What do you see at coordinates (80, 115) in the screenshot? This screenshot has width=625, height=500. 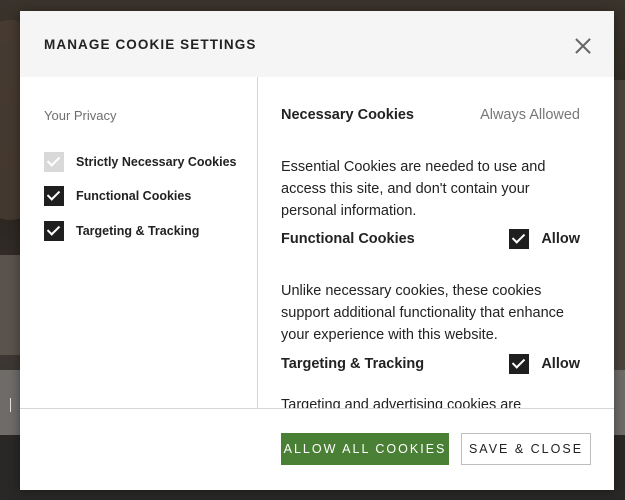 I see `sidebar-heading: Your Privacy` at bounding box center [80, 115].